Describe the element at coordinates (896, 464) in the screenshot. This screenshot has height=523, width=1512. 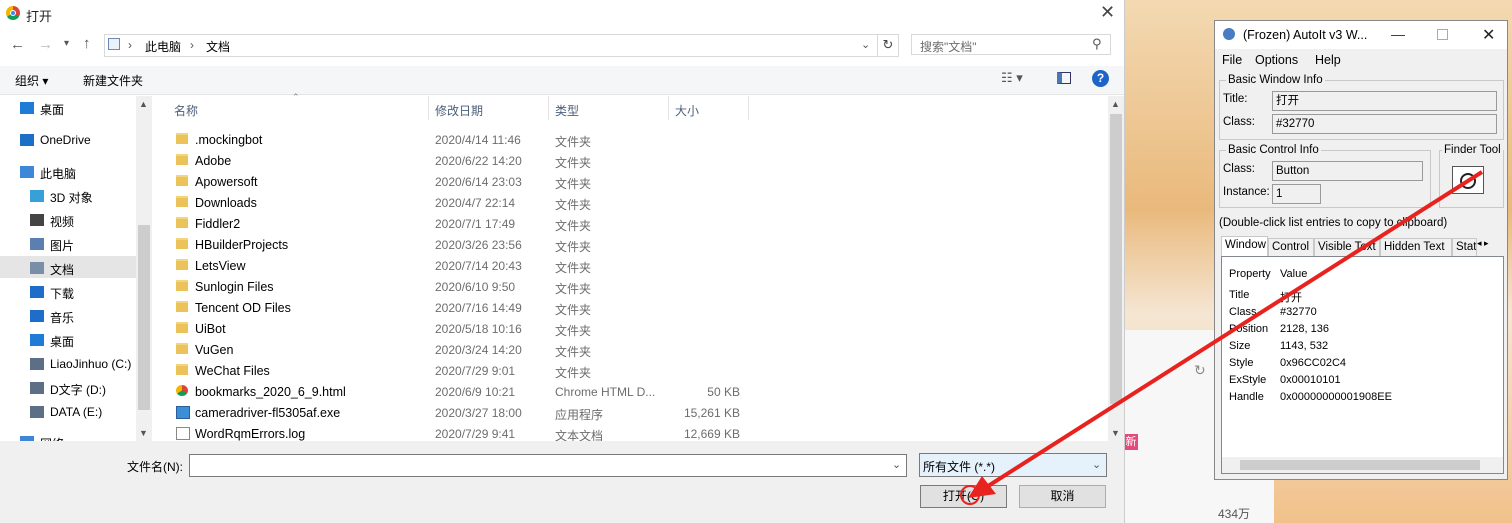
I see `filename-dropdown-icon: ⌄` at that location.